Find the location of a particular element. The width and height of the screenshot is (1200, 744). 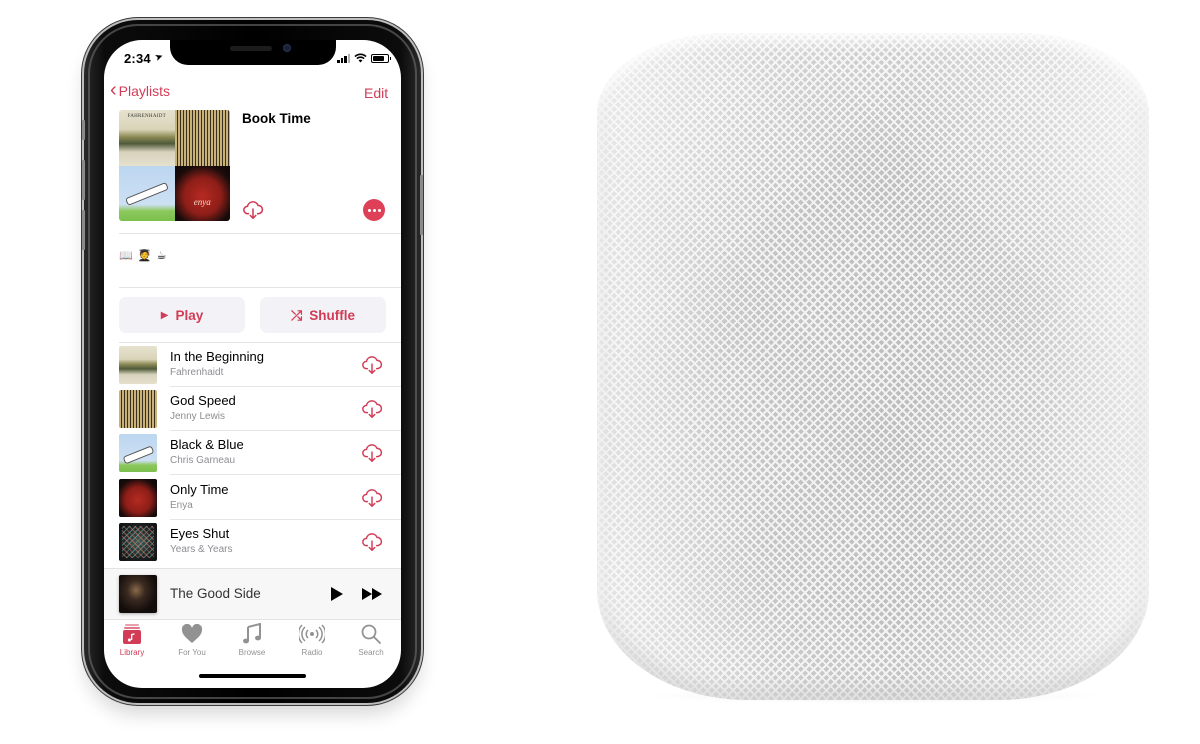

track-row: Only Time Enya is located at coordinates (252, 498).